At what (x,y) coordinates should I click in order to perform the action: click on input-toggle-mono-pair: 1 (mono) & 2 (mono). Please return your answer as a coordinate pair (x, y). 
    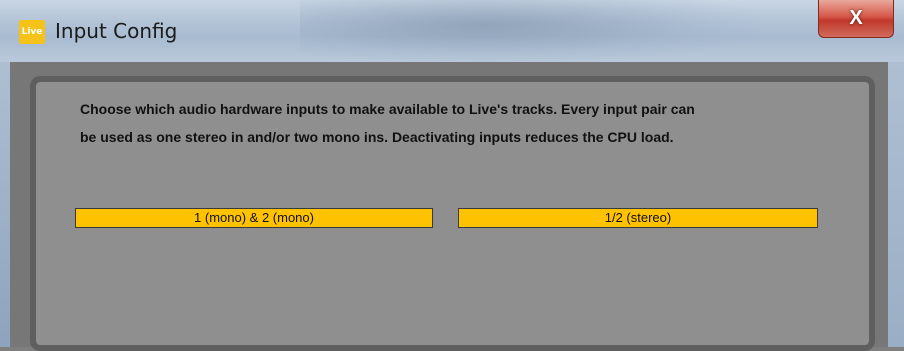
    Looking at the image, I should click on (254, 218).